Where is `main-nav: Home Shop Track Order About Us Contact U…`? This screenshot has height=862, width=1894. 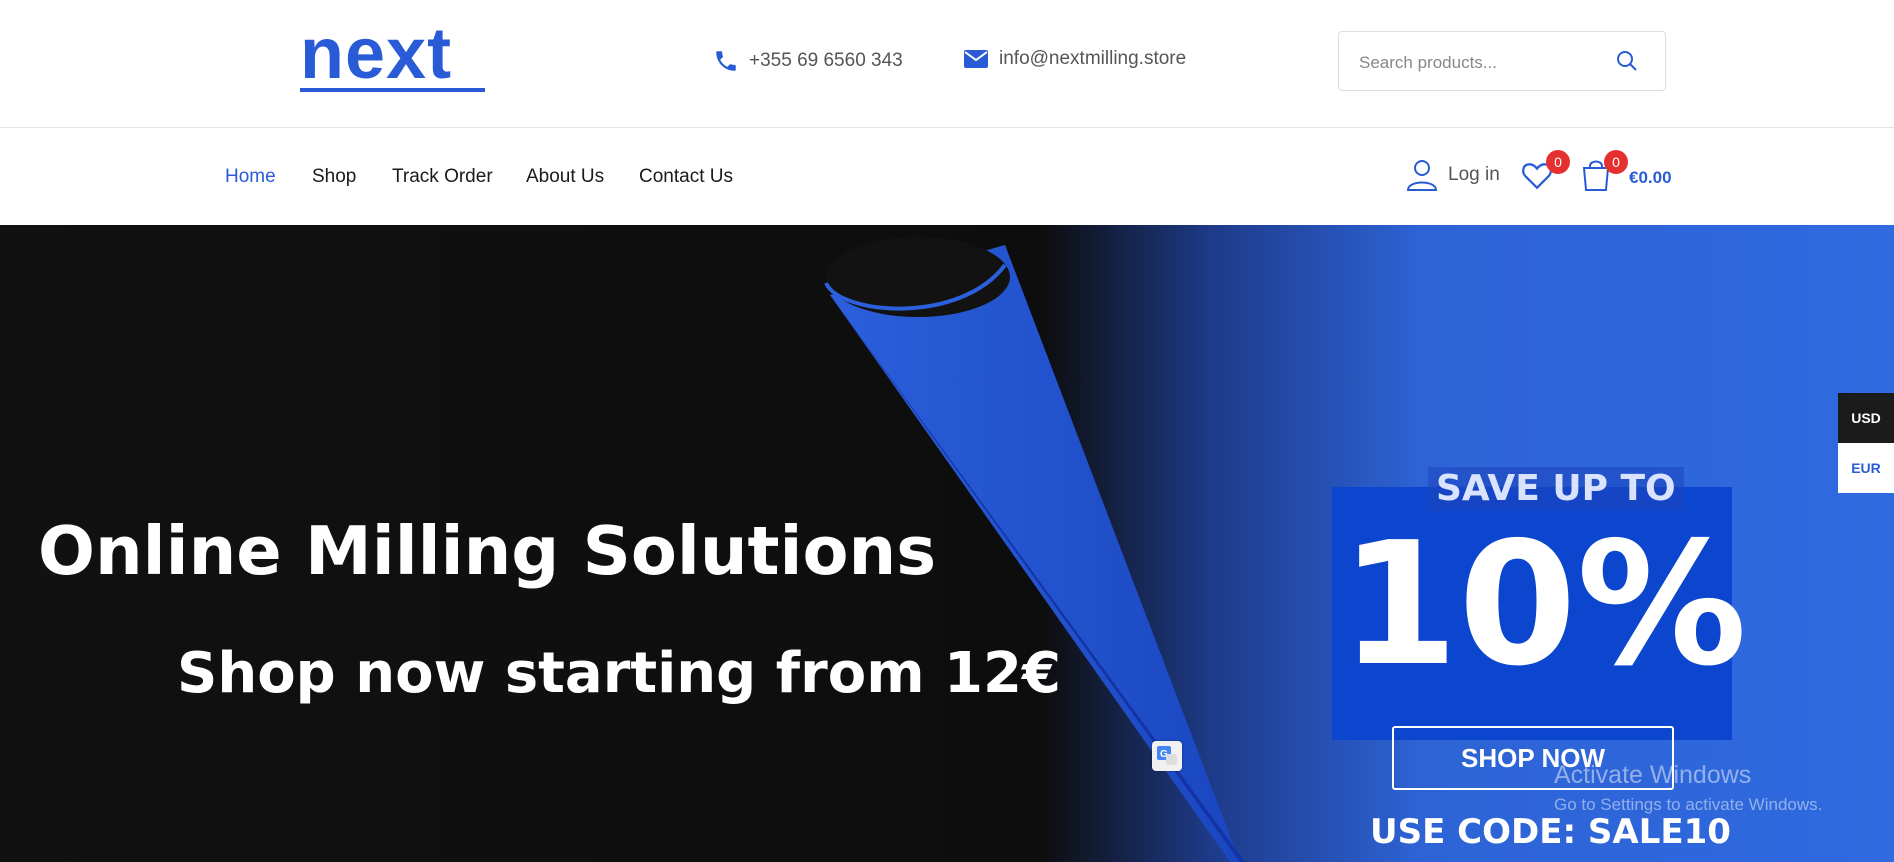
main-nav: Home Shop Track Order About Us Contact U… is located at coordinates (947, 176).